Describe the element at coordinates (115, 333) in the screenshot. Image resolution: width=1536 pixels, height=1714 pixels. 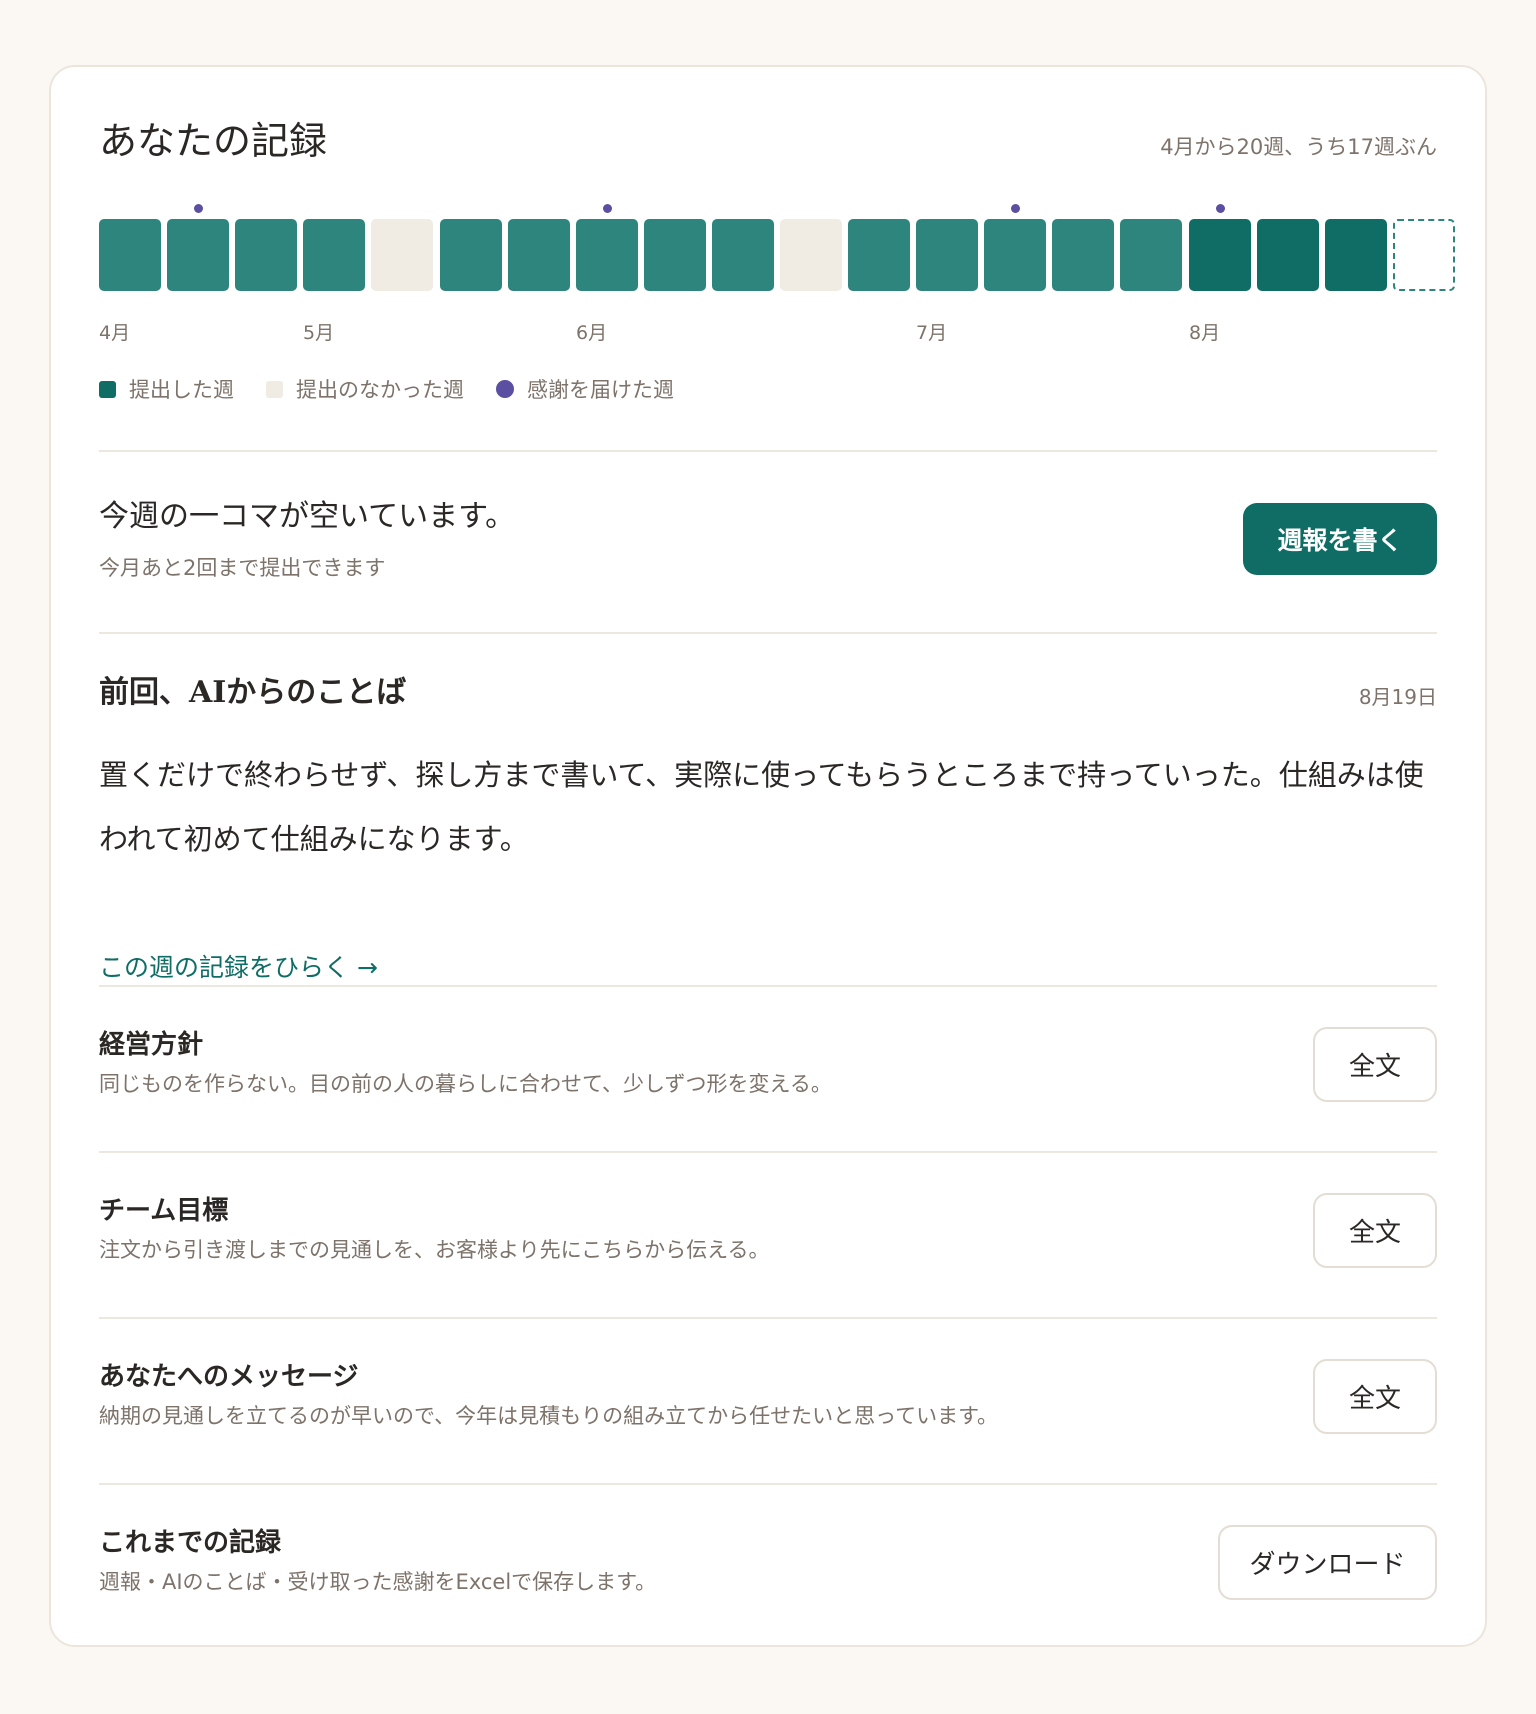
I see `month-label: 4月` at that location.